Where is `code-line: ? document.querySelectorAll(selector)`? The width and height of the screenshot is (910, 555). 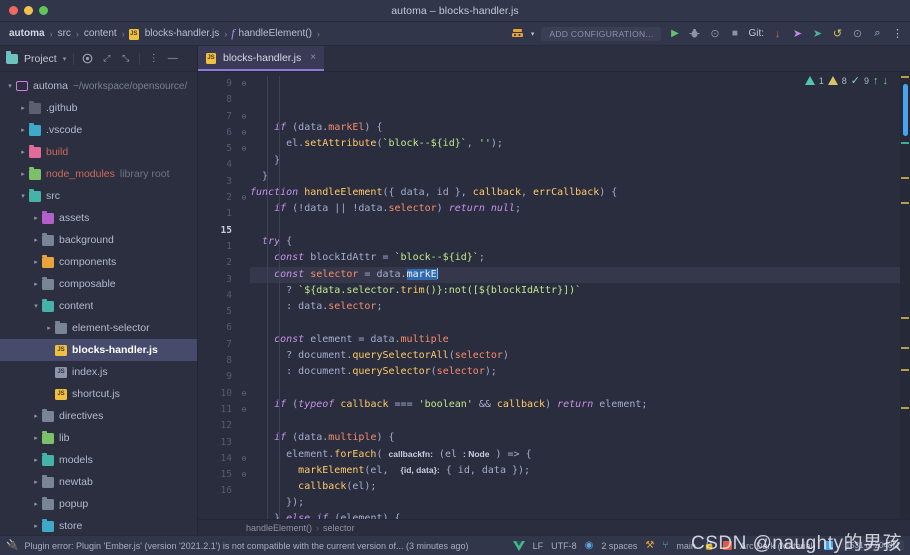 code-line: ? document.querySelectorAll(selector) is located at coordinates (575, 356).